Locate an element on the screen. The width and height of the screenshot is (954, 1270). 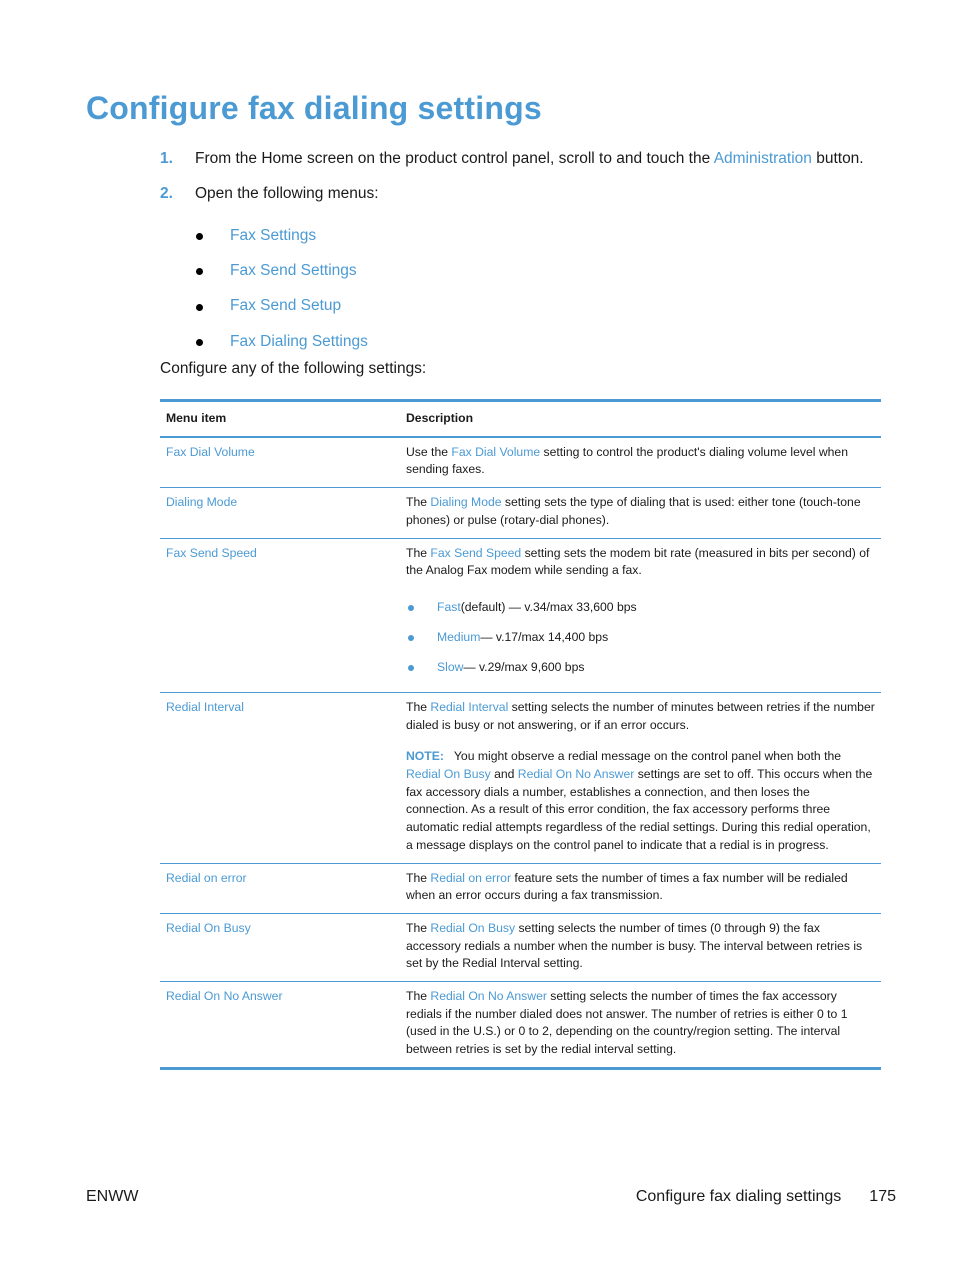
step-2: 2. Open the following menus: is located at coordinates (269, 194).